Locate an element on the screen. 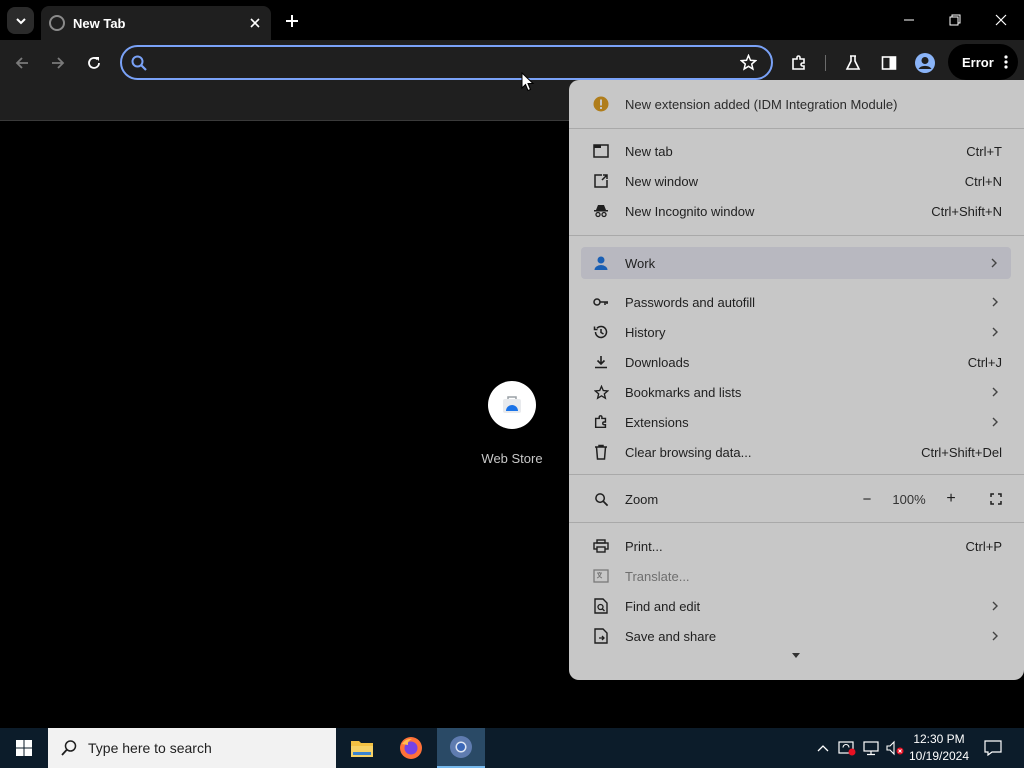  menu-label: New window is located at coordinates (661, 181).